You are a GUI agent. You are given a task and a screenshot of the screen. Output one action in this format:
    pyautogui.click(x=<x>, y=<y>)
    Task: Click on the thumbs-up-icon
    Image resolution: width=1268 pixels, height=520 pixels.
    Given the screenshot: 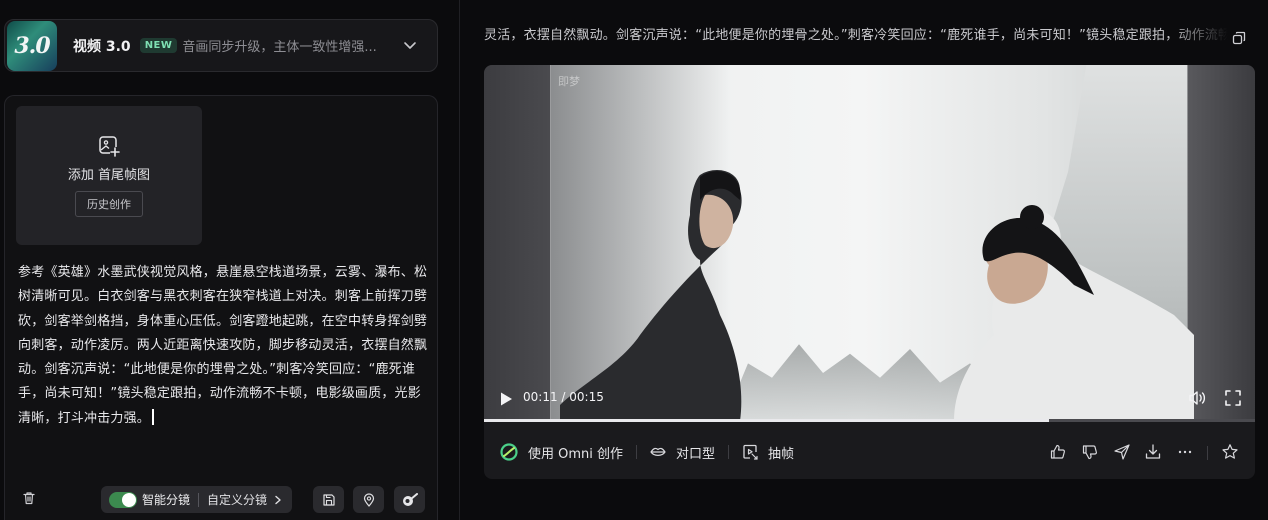 What is the action you would take?
    pyautogui.click(x=1058, y=452)
    